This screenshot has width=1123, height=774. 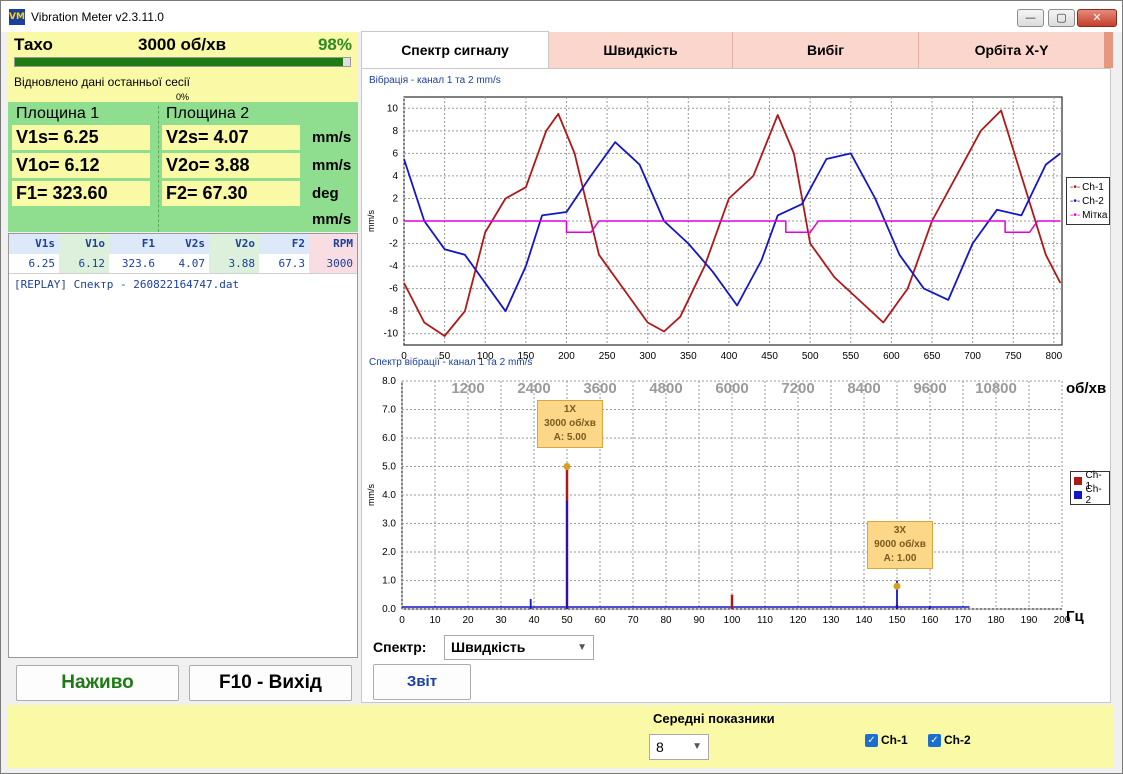 What do you see at coordinates (389, 410) in the screenshot?
I see `y-tick-label: 7.0` at bounding box center [389, 410].